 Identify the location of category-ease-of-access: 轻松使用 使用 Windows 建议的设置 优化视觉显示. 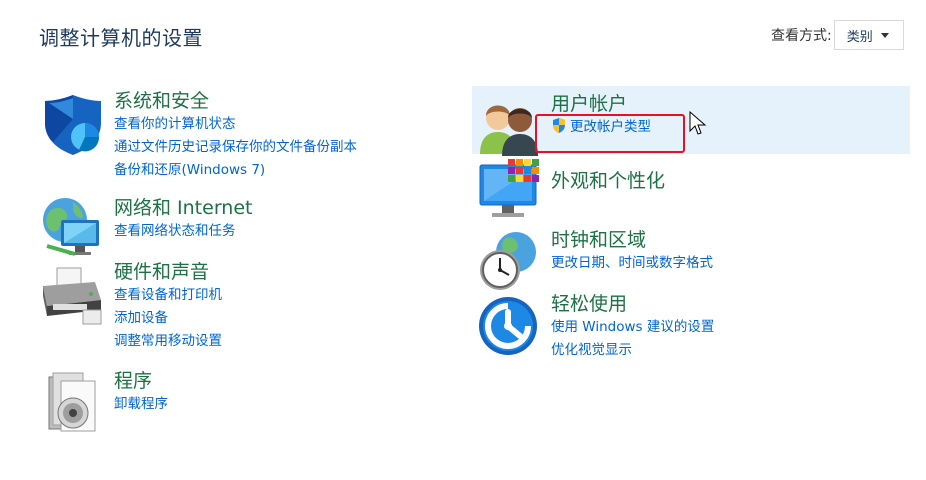
(691, 326).